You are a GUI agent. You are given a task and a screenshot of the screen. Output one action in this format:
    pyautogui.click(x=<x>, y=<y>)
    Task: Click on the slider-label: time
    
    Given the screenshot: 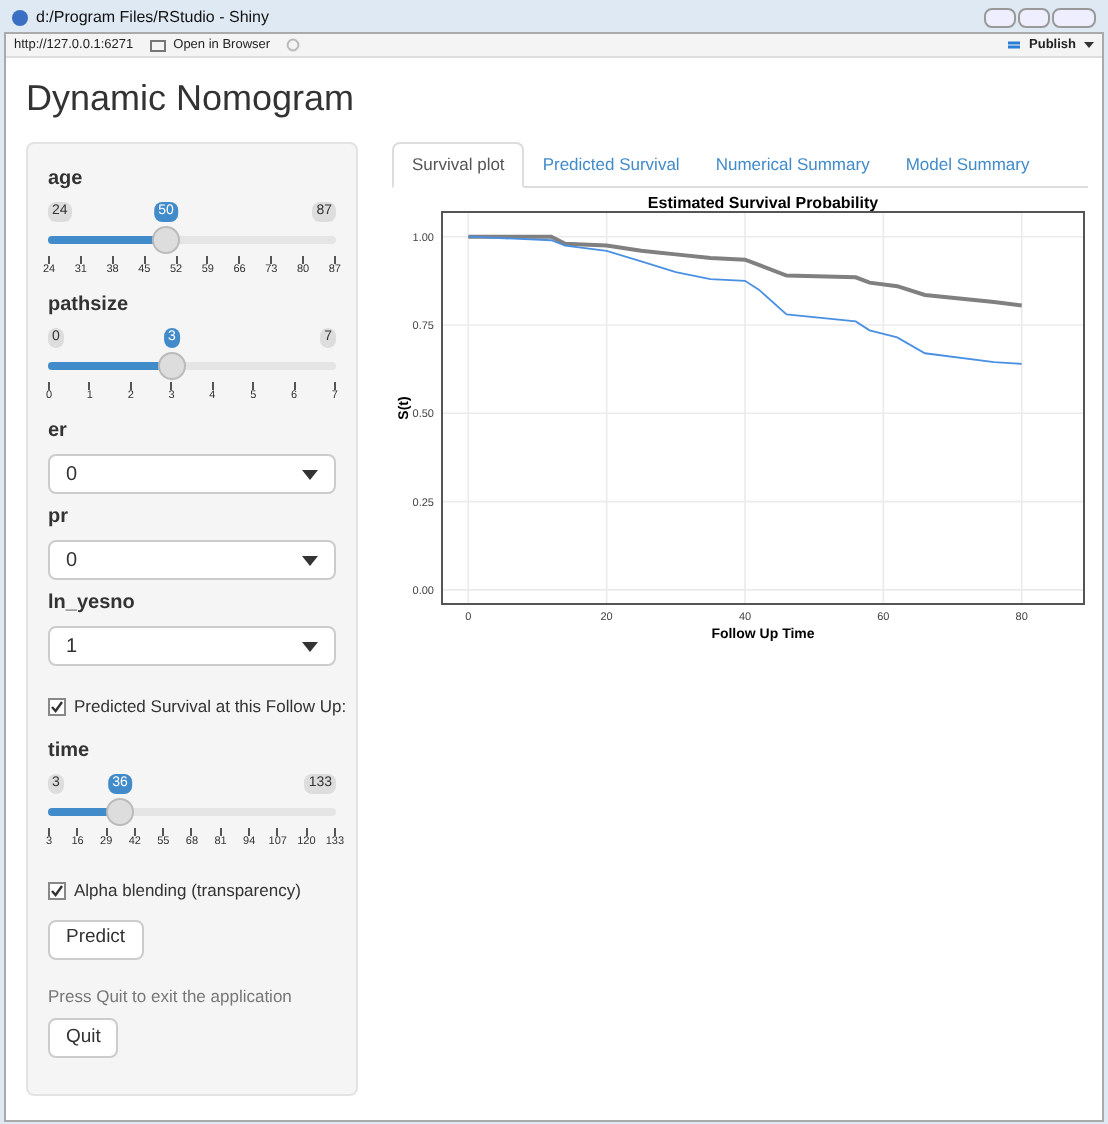 What is the action you would take?
    pyautogui.click(x=70, y=751)
    